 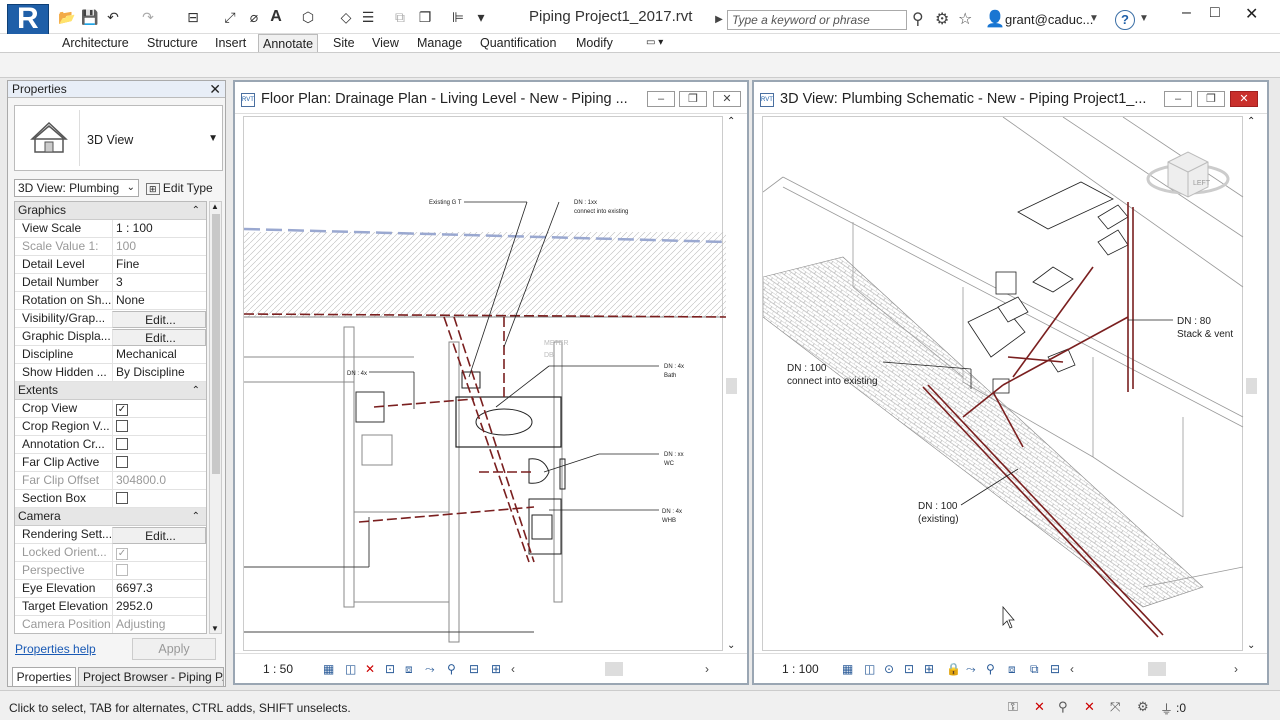 What do you see at coordinates (971, 669) in the screenshot?
I see `temp-hide-icon: ⤳` at bounding box center [971, 669].